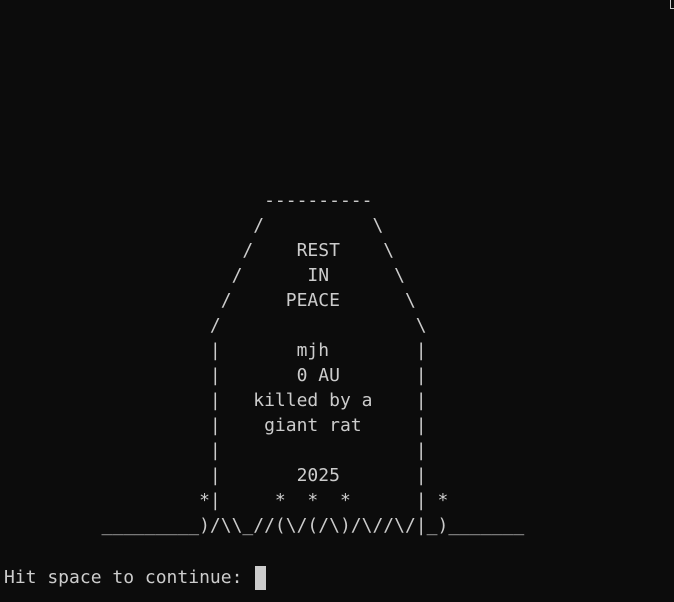 The image size is (674, 602). I want to click on continue-prompt: Hit space to continue:, so click(135, 577).